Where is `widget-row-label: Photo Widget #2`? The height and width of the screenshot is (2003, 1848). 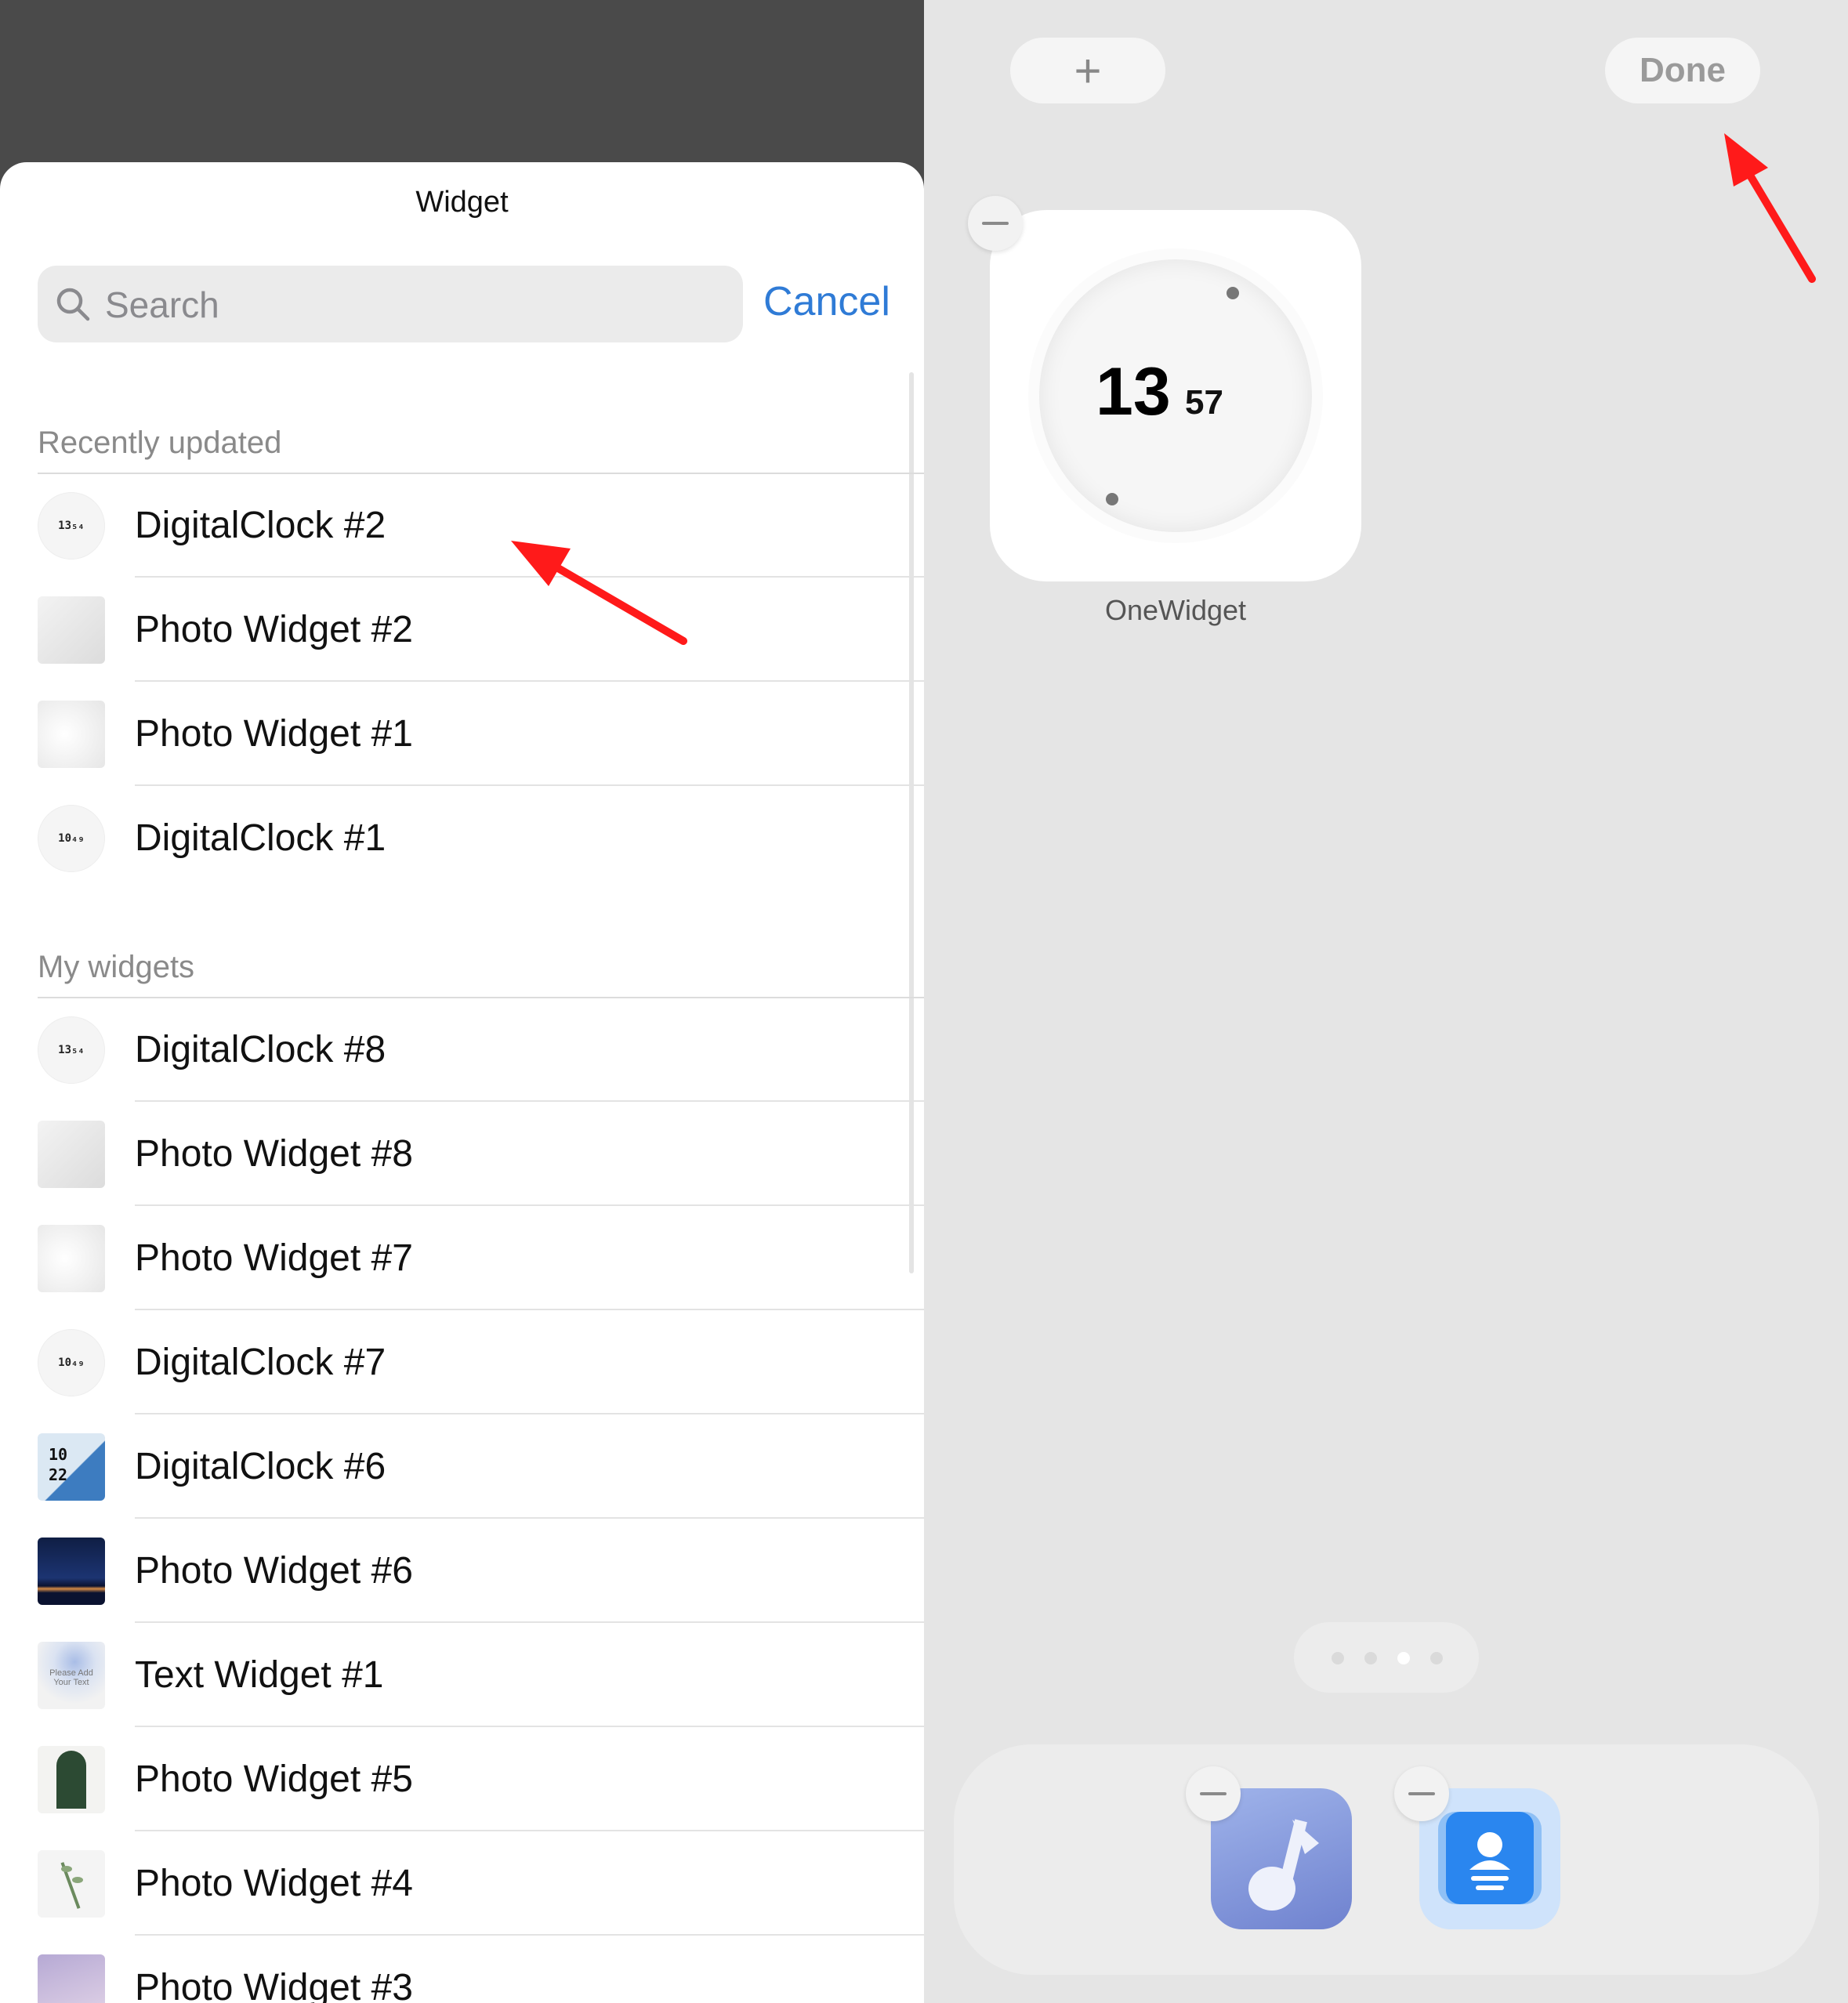 widget-row-label: Photo Widget #2 is located at coordinates (274, 629).